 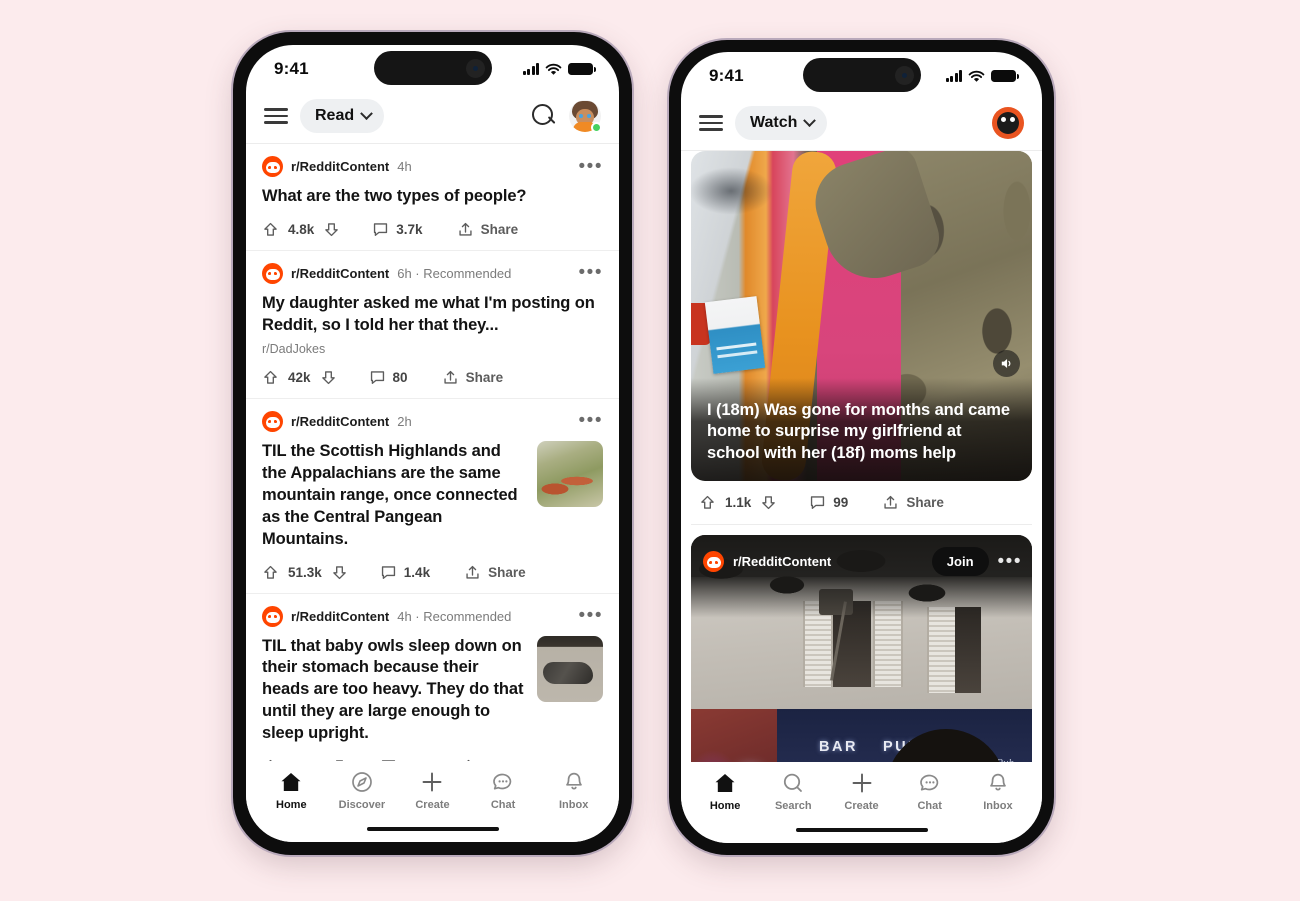 What do you see at coordinates (861, 648) in the screenshot?
I see `video-player: BAR PUB Pub r/RedditContent Join •••` at bounding box center [861, 648].